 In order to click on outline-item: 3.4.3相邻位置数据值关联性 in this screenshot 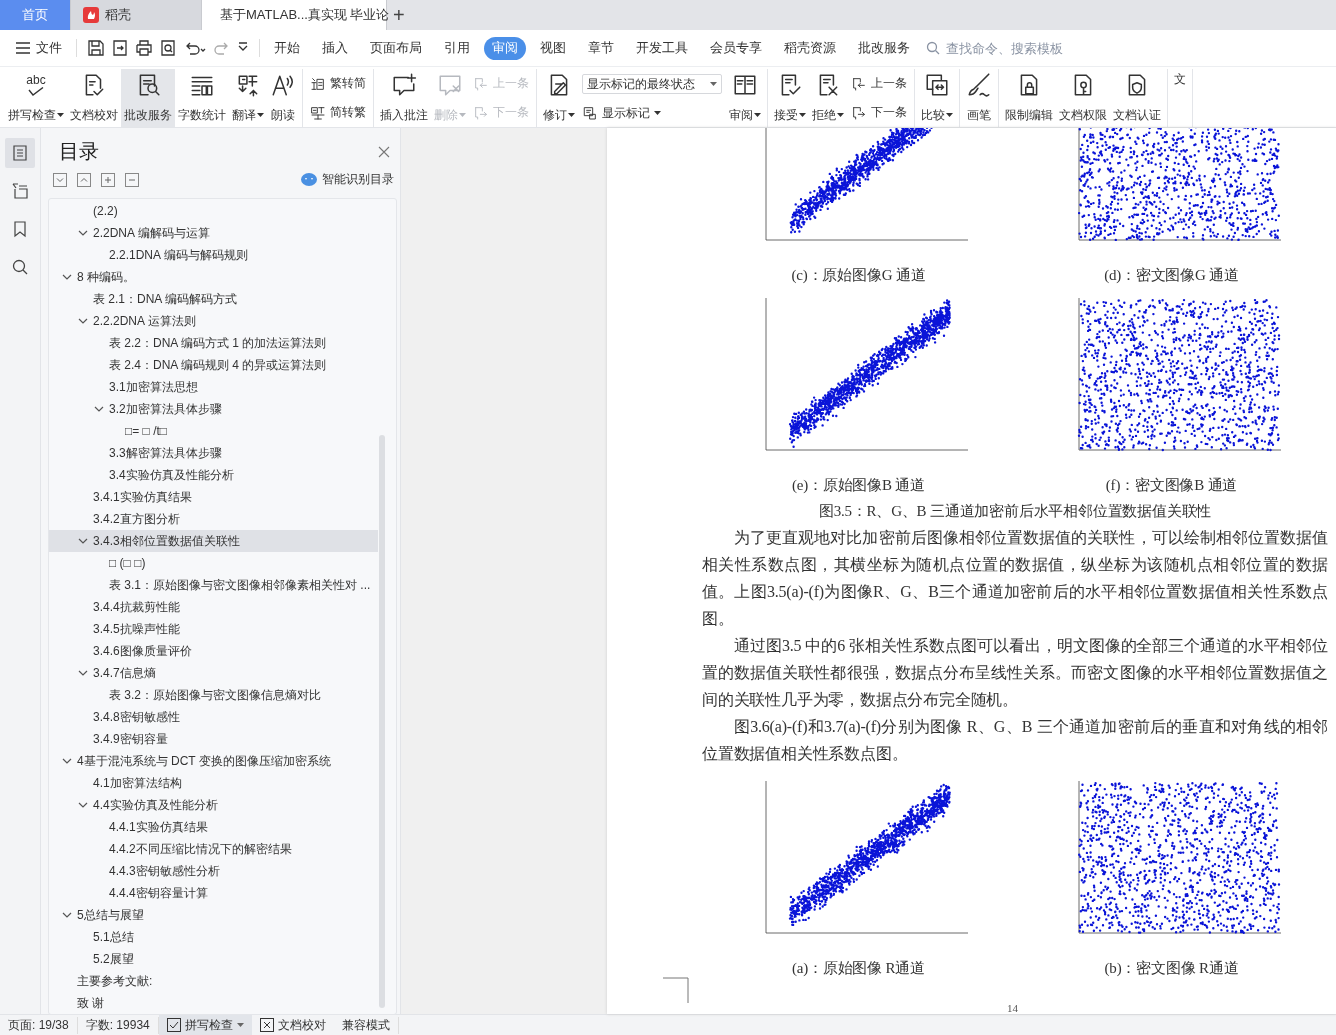, I will do `click(213, 541)`.